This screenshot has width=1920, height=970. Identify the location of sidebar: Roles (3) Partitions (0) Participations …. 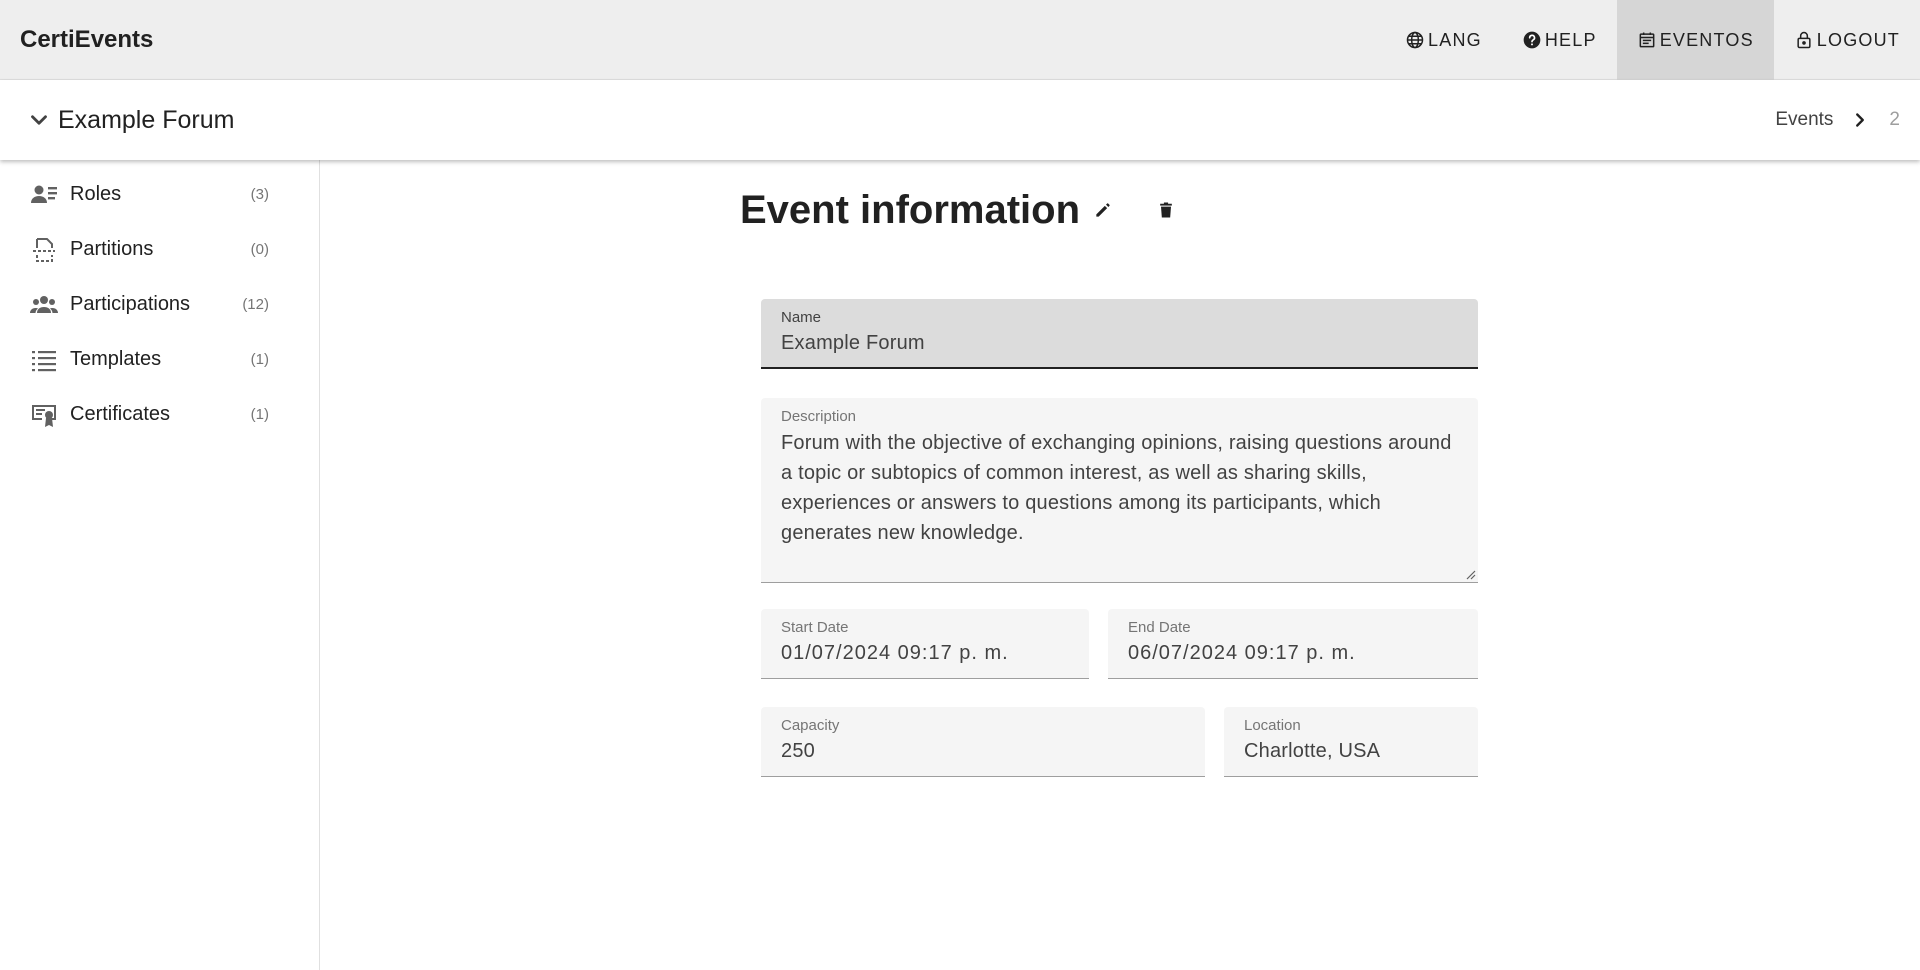
(160, 565).